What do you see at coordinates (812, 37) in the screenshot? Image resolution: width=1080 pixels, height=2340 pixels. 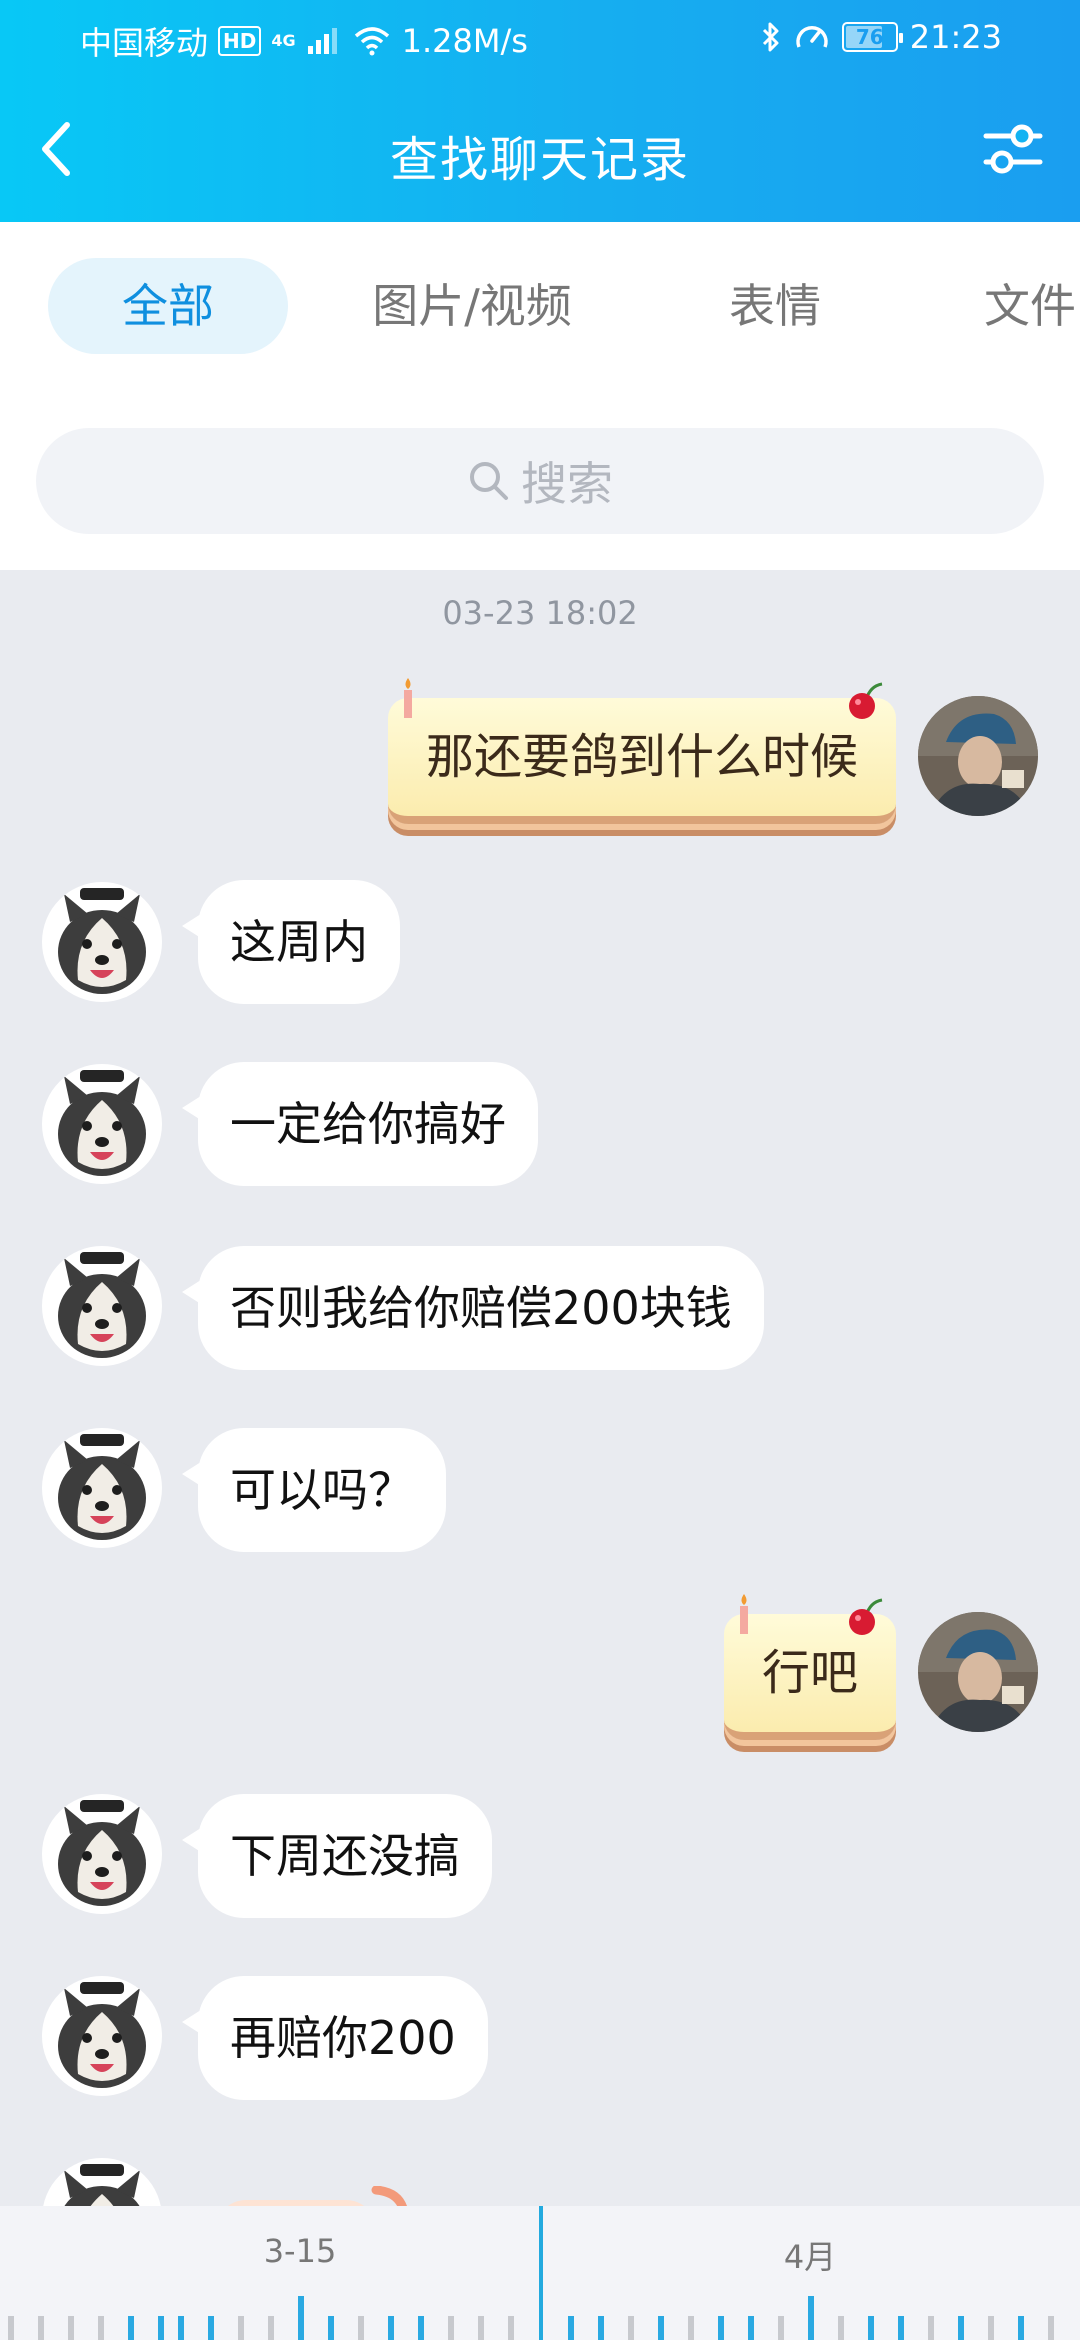 I see `speedometer-icon` at bounding box center [812, 37].